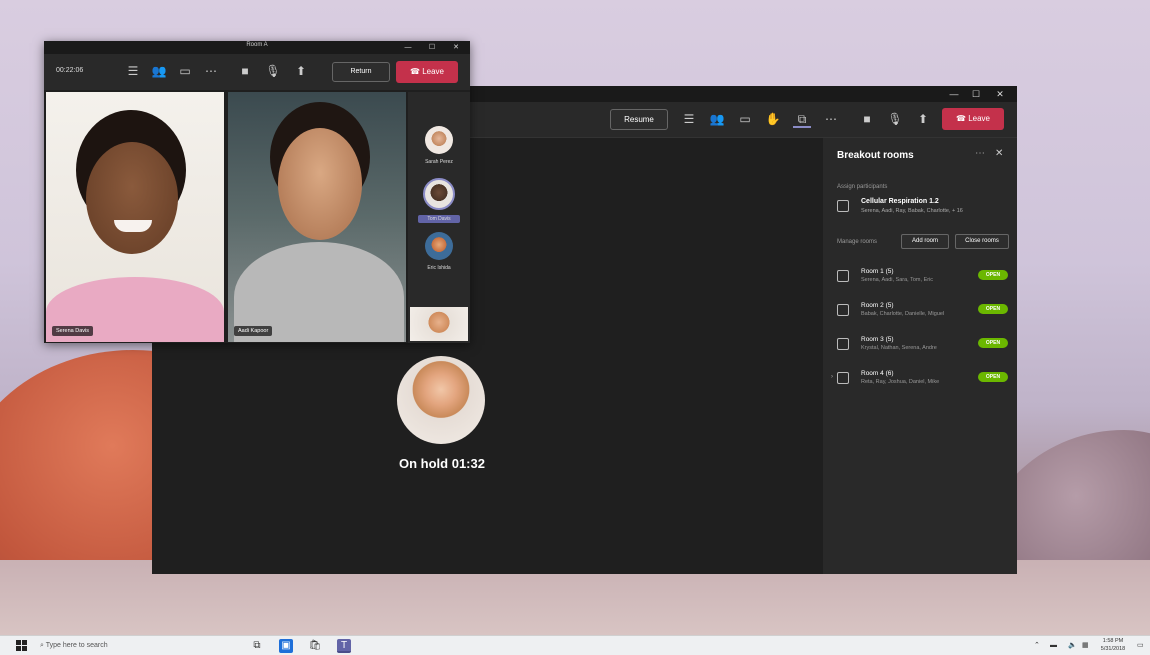  I want to click on participant-video-tile: Serena Davis, so click(135, 217).